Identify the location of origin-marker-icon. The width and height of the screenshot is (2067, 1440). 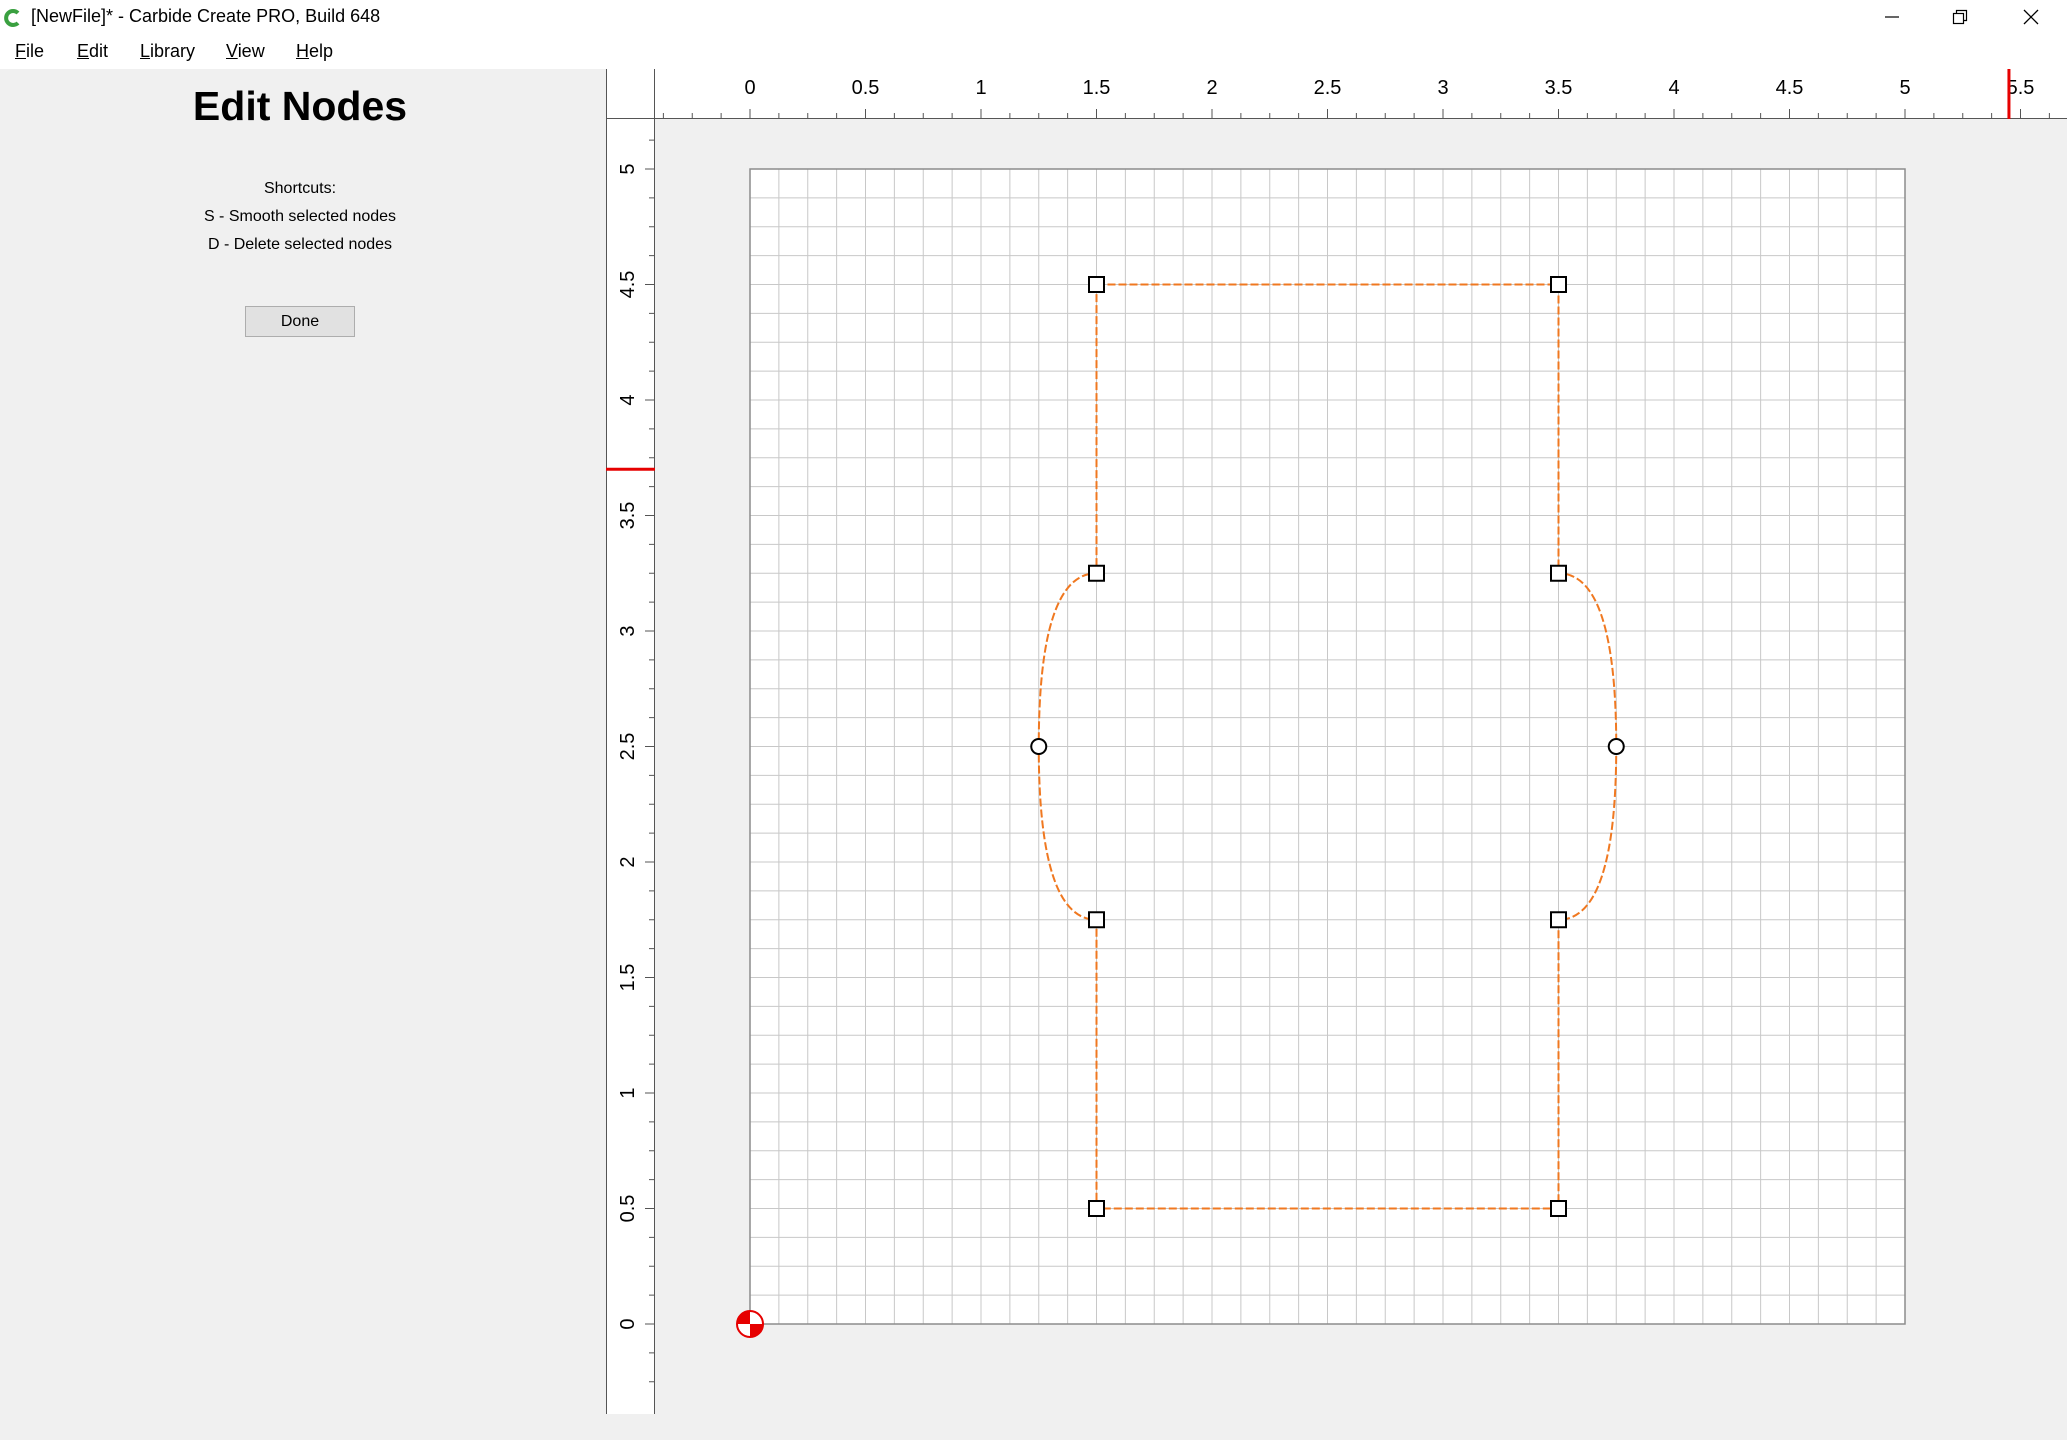
(750, 1324).